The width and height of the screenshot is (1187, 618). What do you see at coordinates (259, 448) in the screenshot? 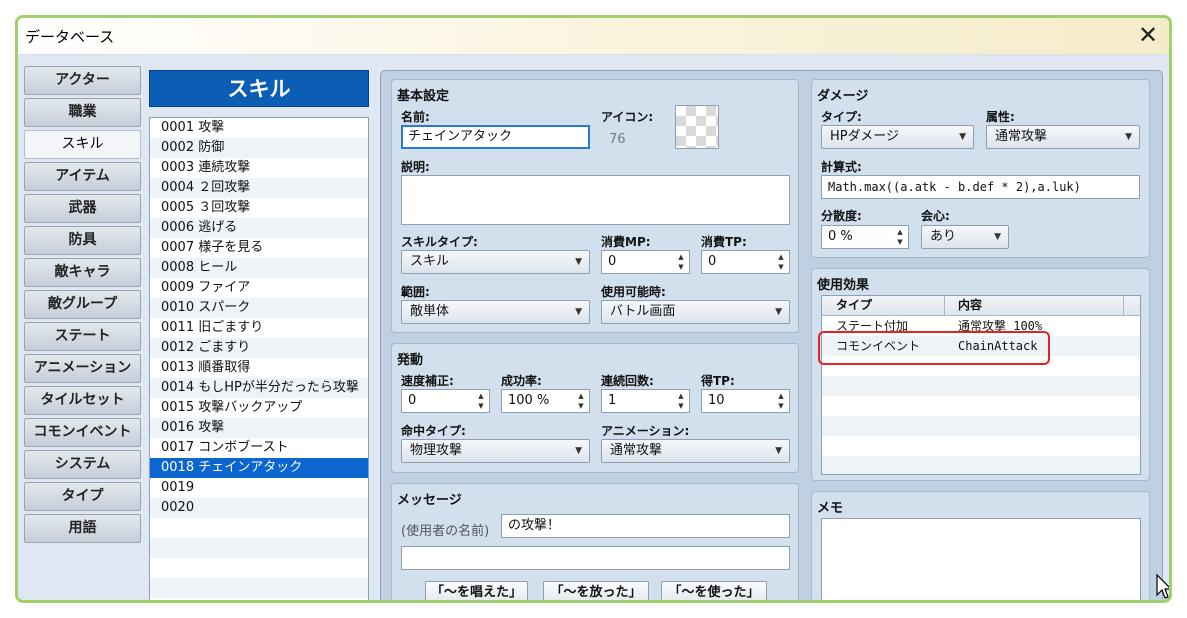
I see `list-item: 0017 コンボブースト` at bounding box center [259, 448].